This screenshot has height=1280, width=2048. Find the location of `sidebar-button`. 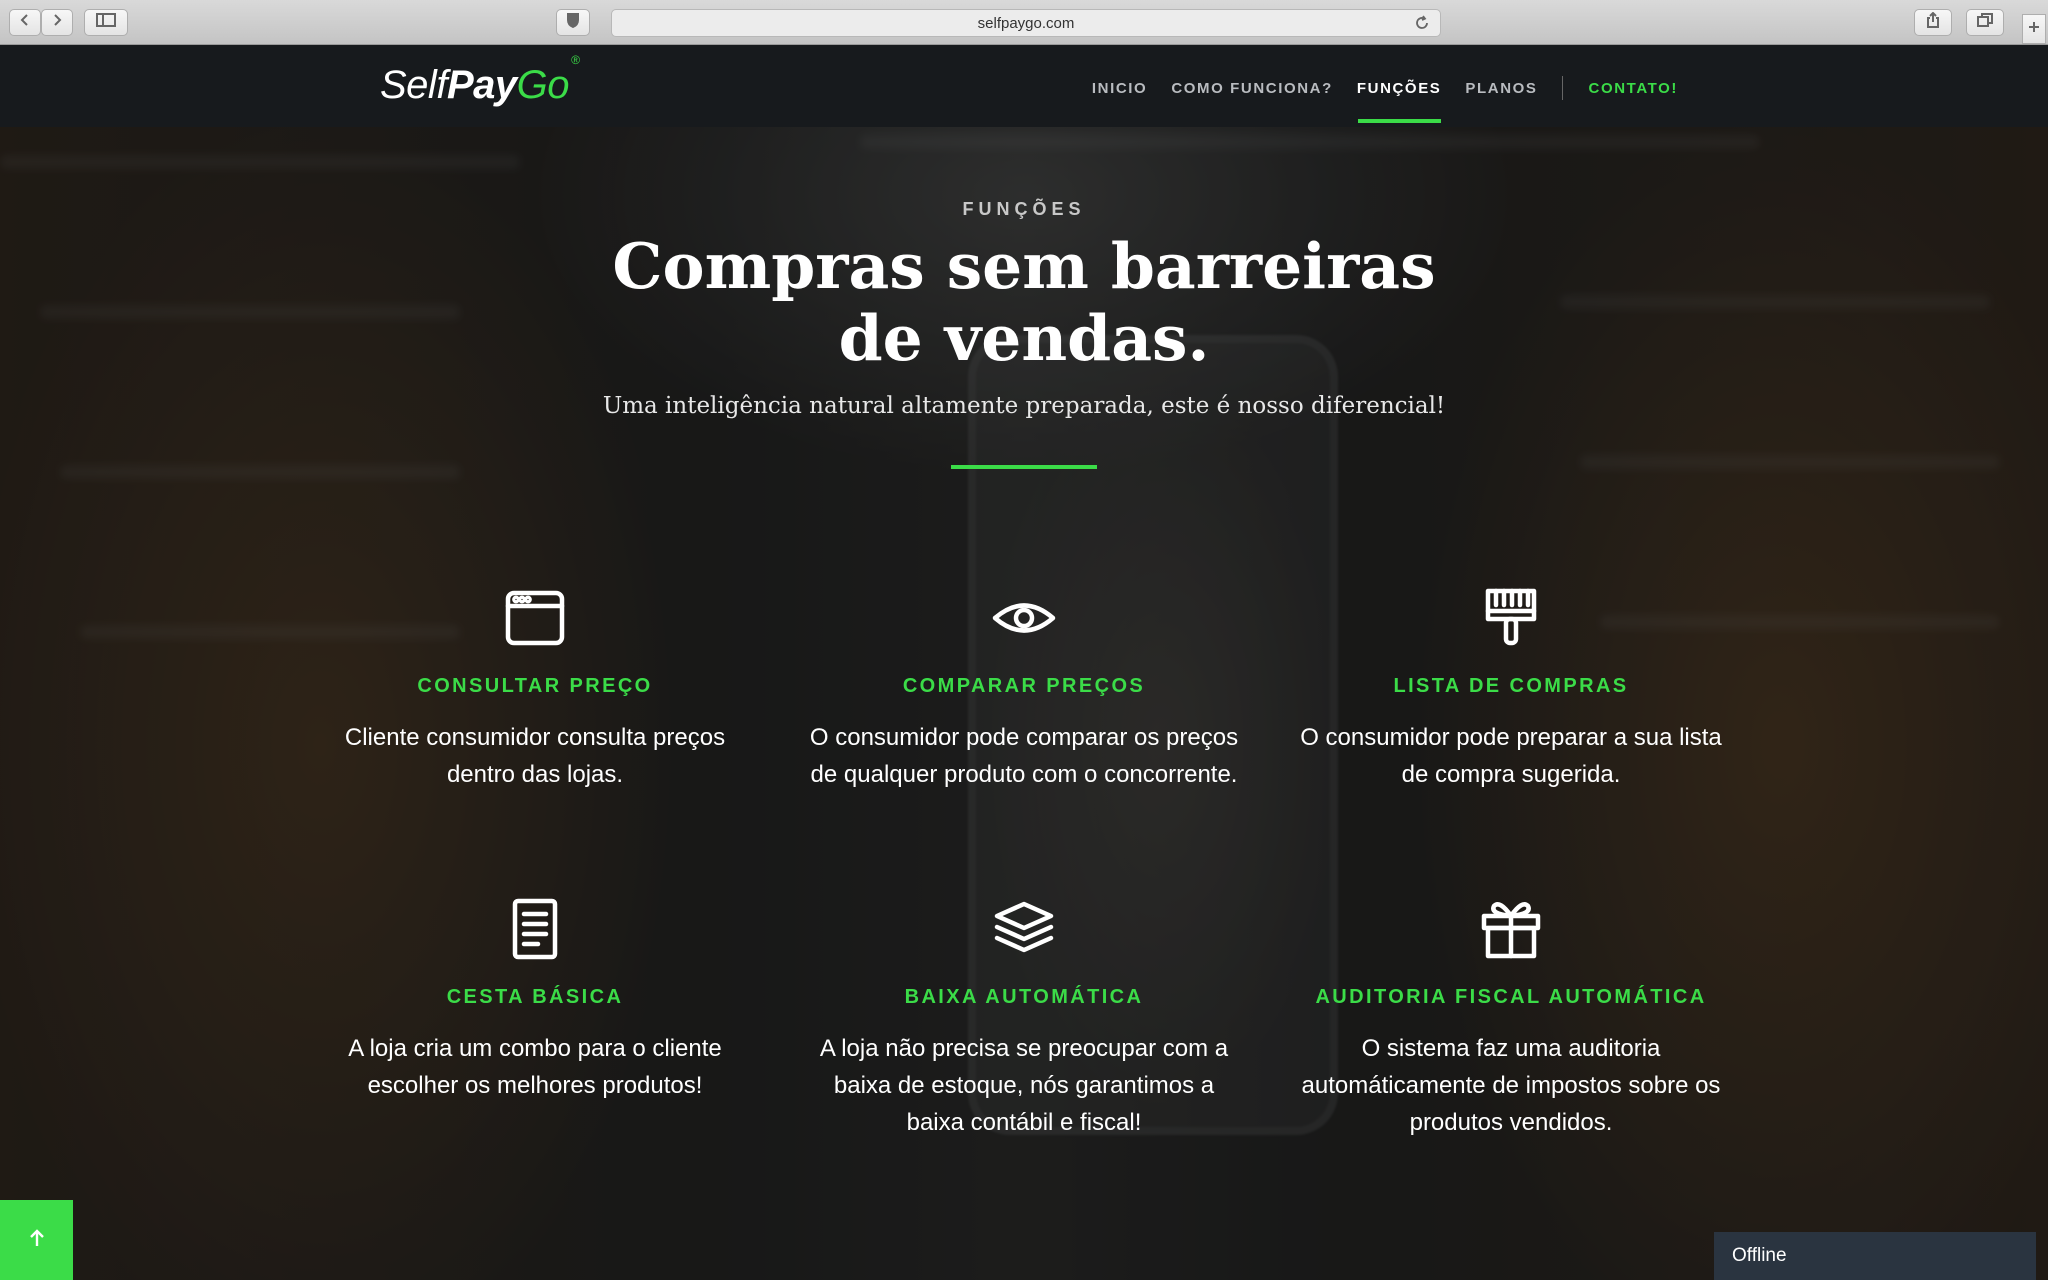

sidebar-button is located at coordinates (106, 22).